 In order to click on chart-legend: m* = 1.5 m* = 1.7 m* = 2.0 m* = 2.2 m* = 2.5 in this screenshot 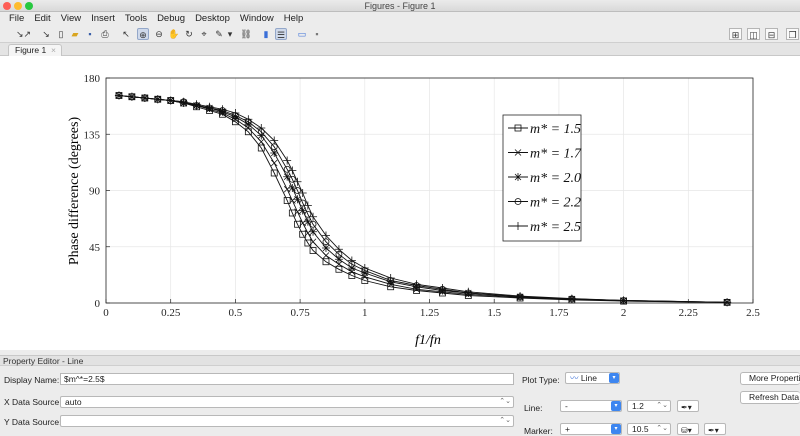, I will do `click(542, 178)`.